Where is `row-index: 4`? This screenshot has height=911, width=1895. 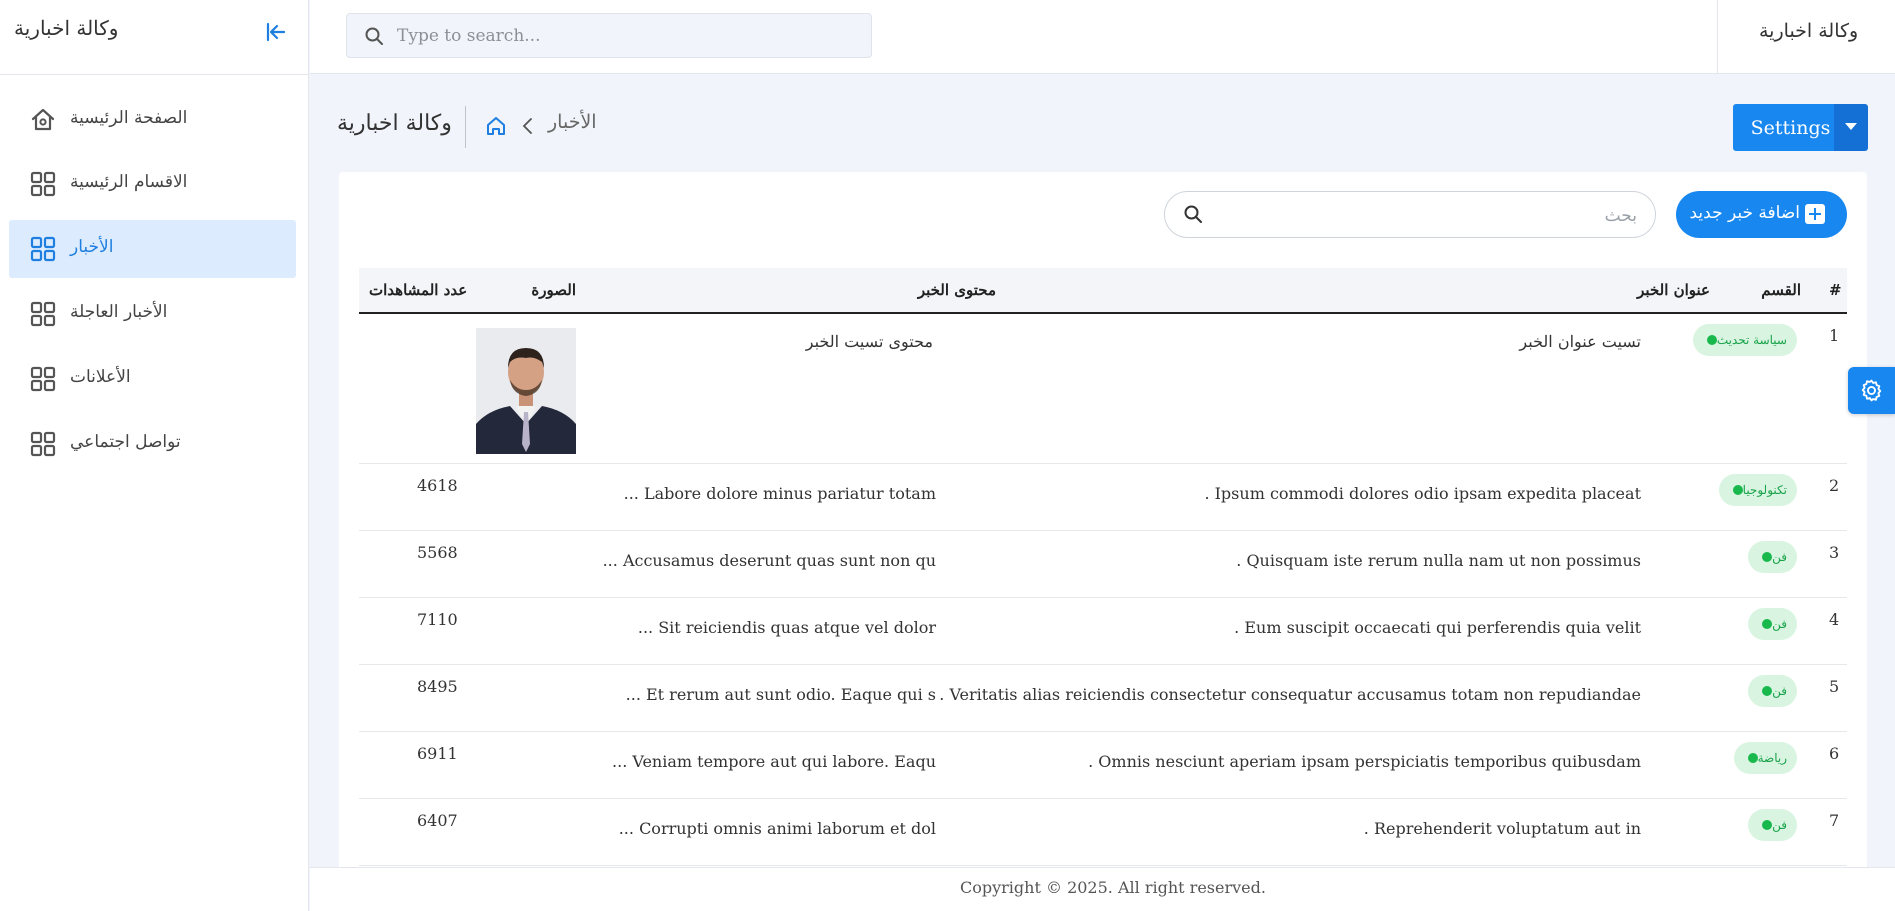
row-index: 4 is located at coordinates (1834, 619).